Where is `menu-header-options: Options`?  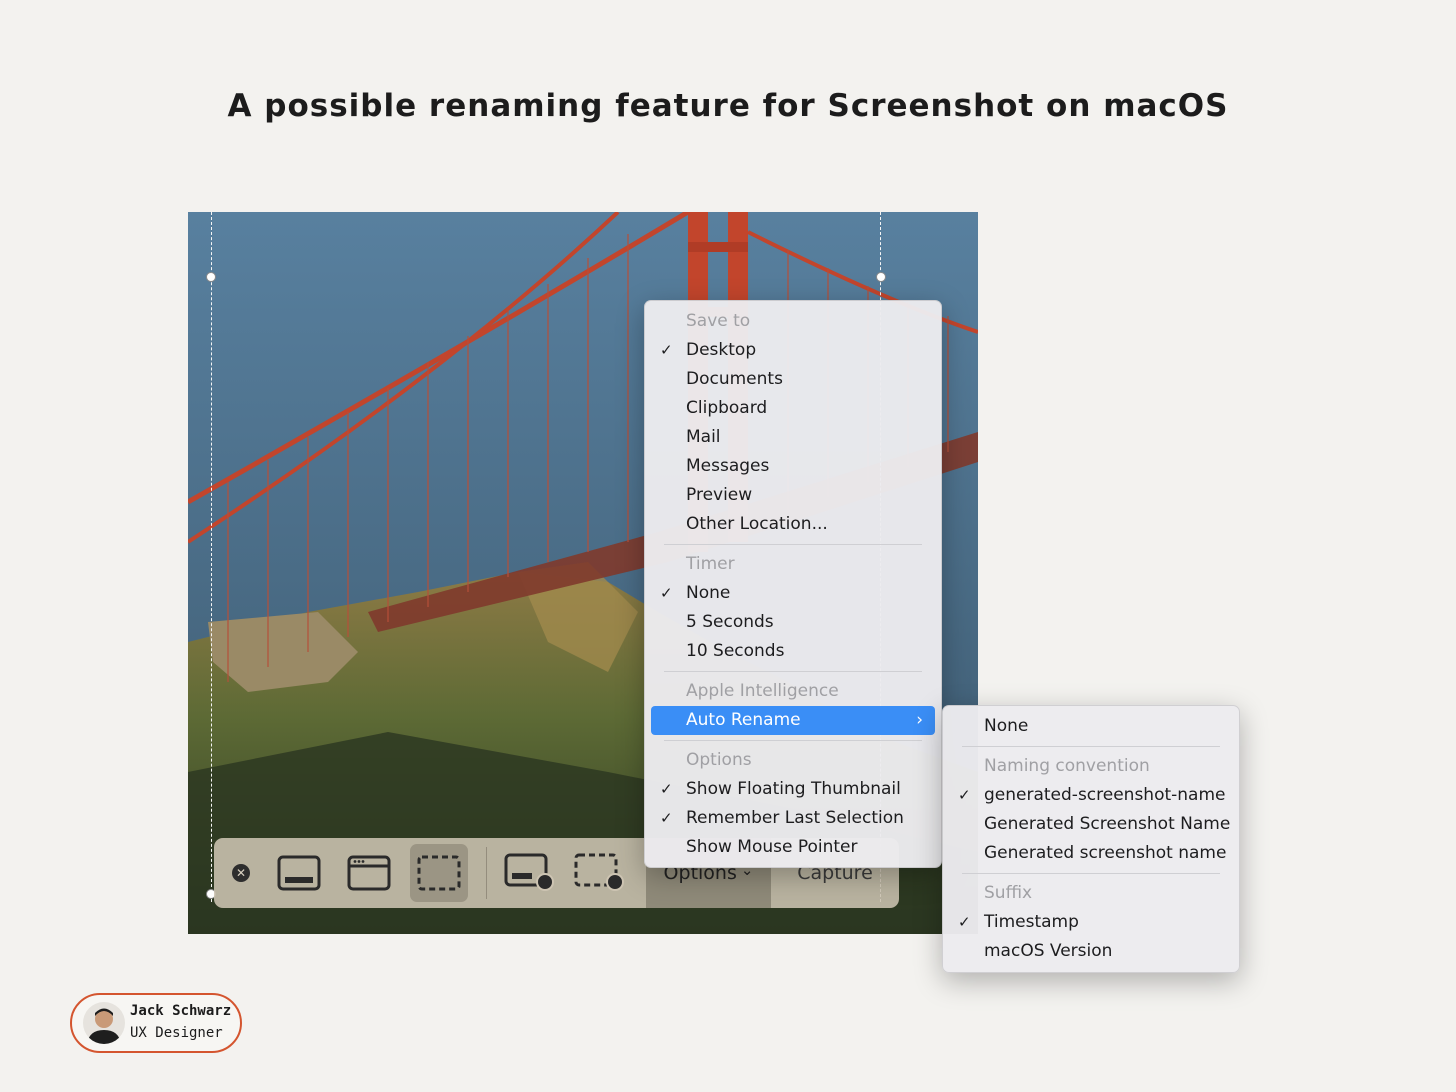 menu-header-options: Options is located at coordinates (719, 760).